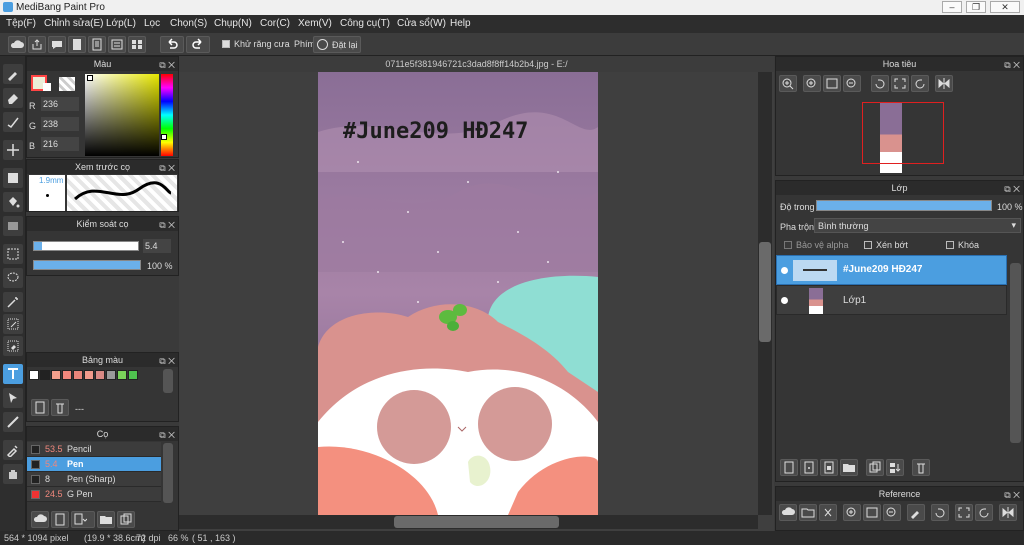 This screenshot has height=545, width=1024. I want to click on eye-icon, so click(784, 270).